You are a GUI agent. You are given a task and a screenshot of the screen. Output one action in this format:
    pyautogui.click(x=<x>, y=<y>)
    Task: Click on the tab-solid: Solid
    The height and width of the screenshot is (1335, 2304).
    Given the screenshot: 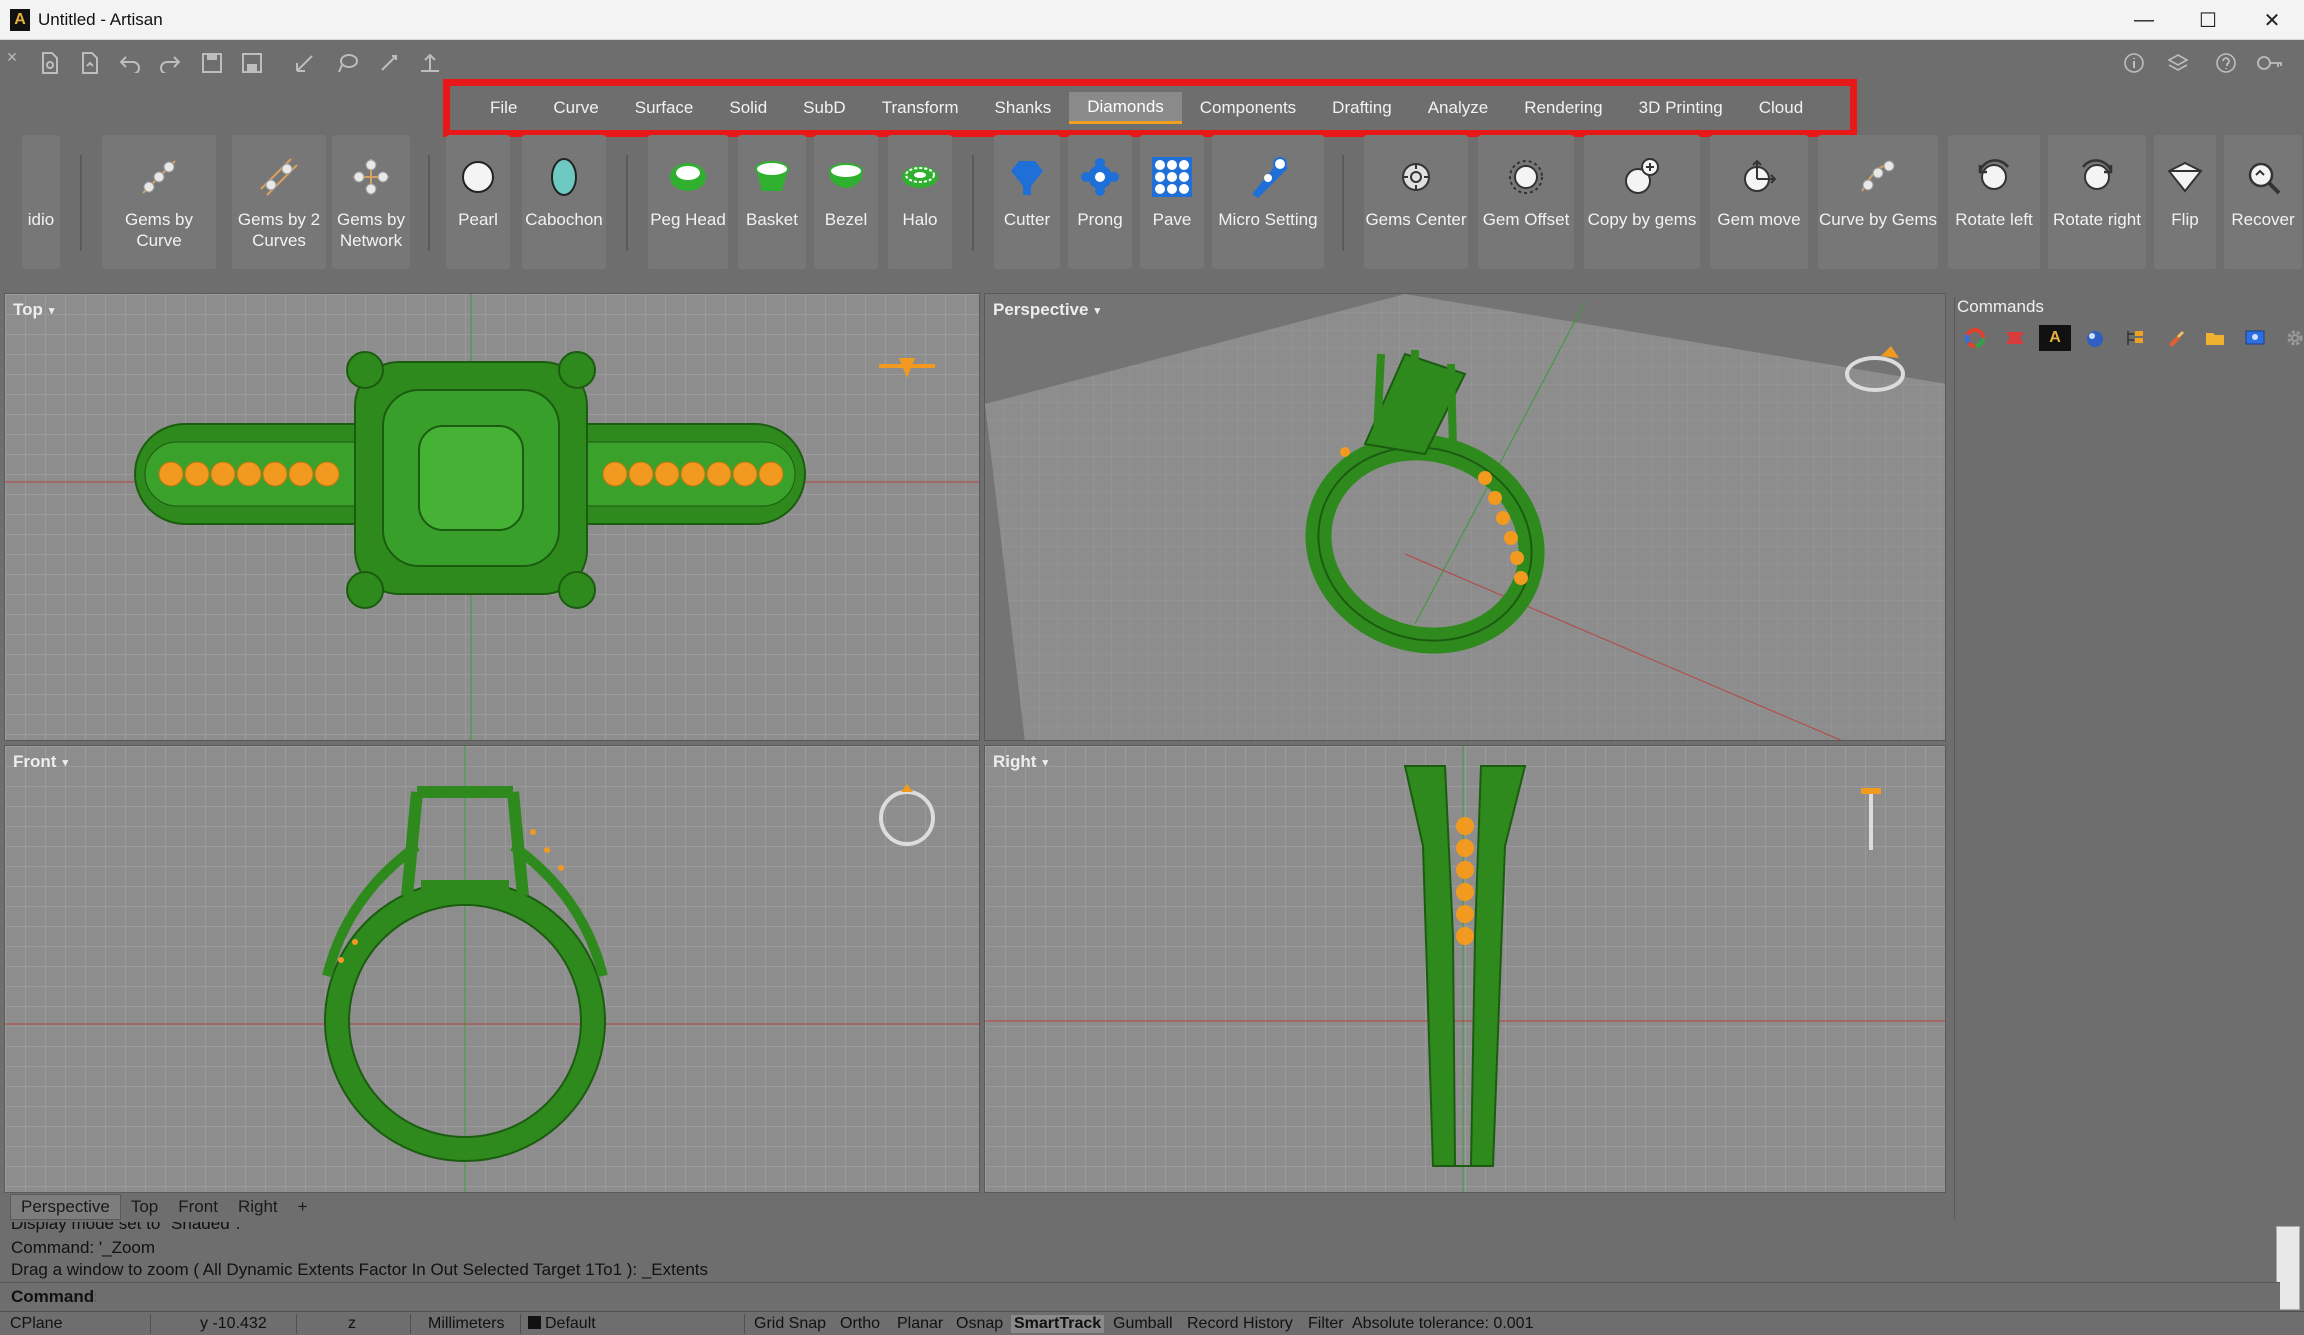 What is the action you would take?
    pyautogui.click(x=748, y=108)
    